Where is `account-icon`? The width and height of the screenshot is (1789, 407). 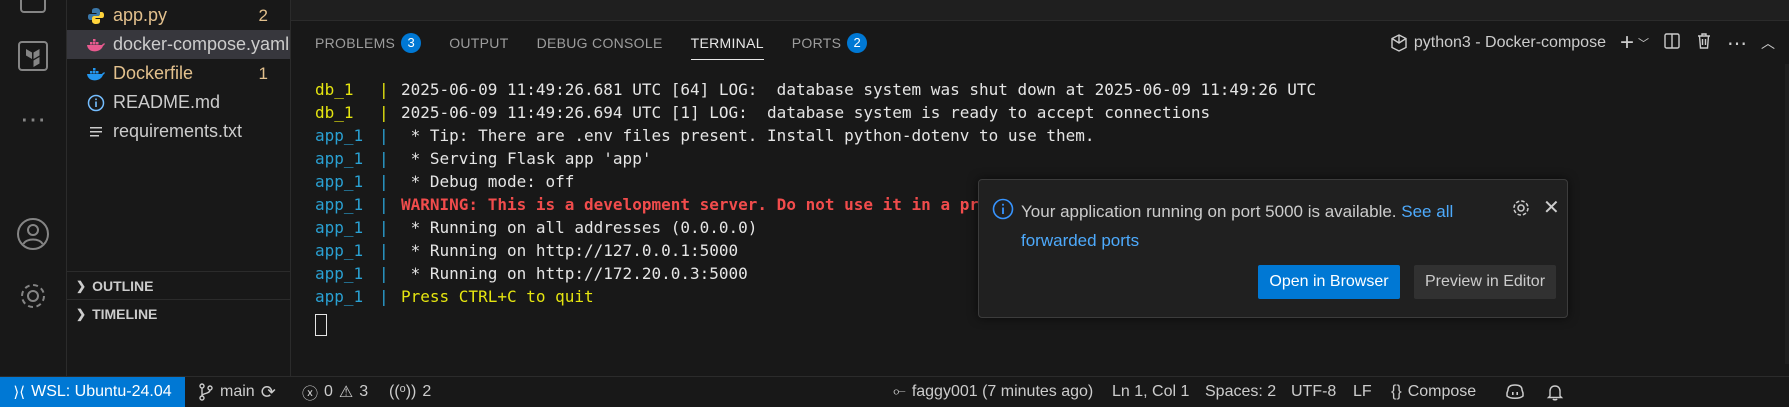 account-icon is located at coordinates (33, 234).